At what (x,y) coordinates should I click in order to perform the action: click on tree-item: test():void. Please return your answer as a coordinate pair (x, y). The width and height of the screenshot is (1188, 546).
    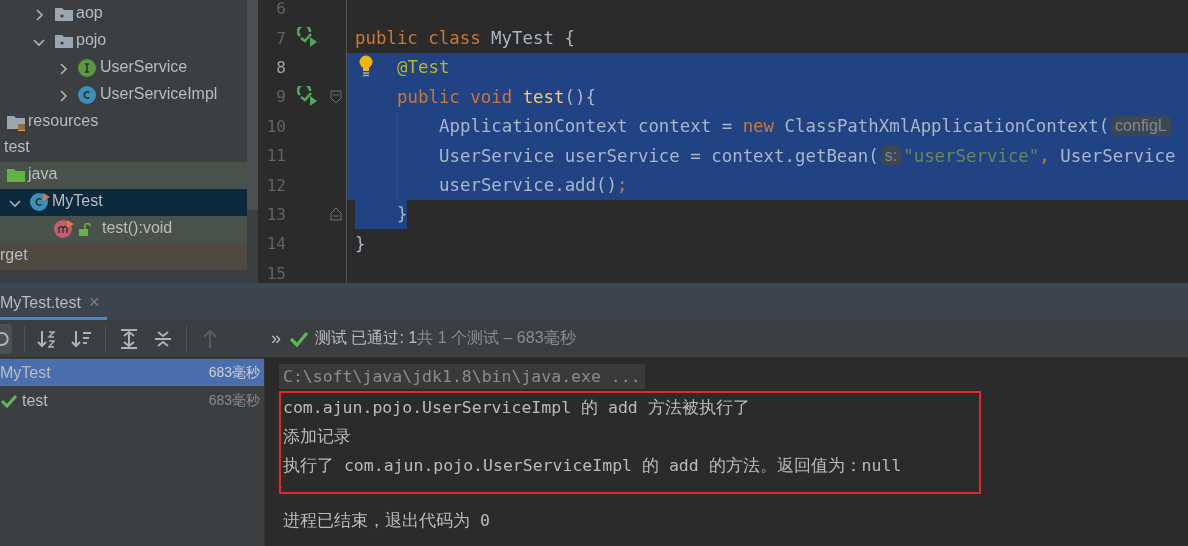
    Looking at the image, I should click on (123, 229).